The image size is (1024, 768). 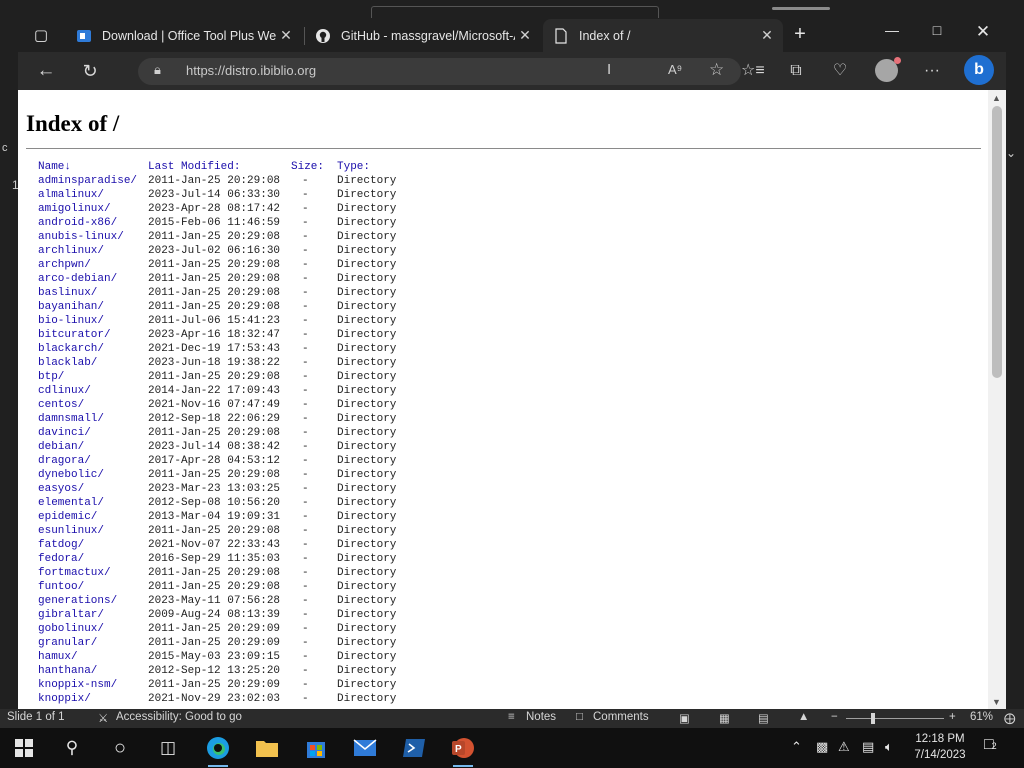 What do you see at coordinates (71, 615) in the screenshot?
I see `entry-name-link: gibraltar/` at bounding box center [71, 615].